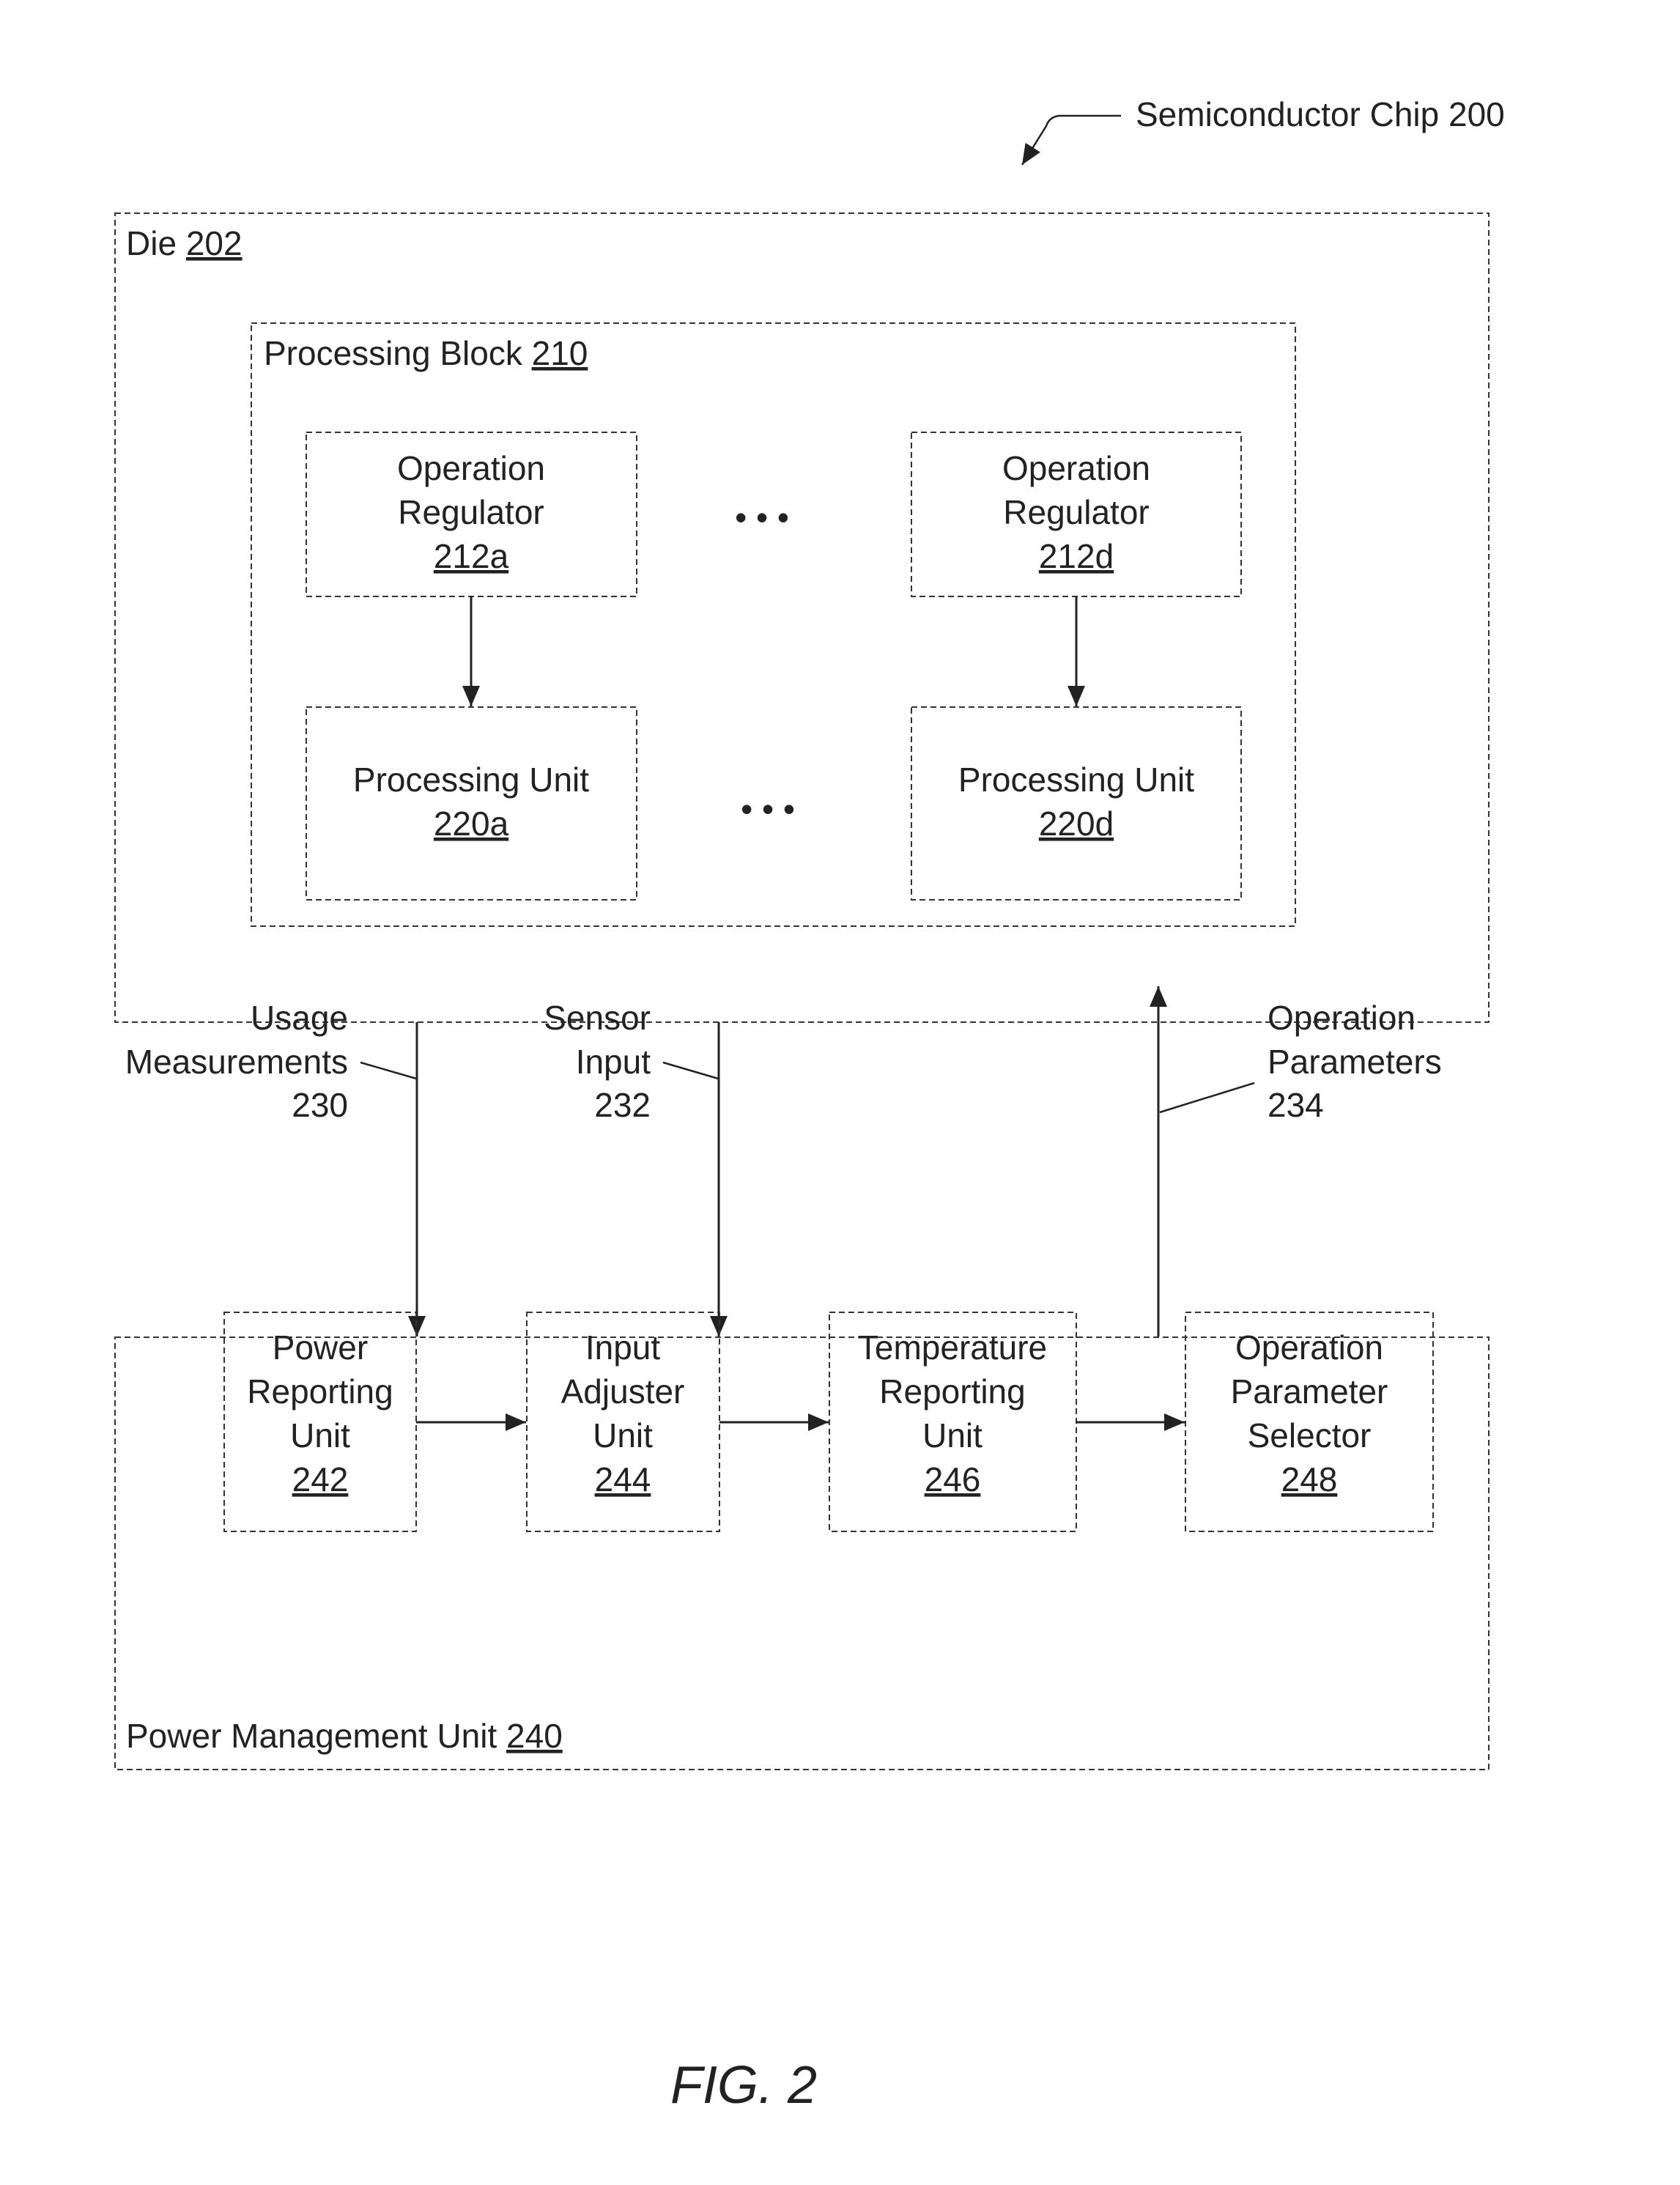 This screenshot has width=1680, height=2185. I want to click on regulator-ref: 212d, so click(1076, 556).